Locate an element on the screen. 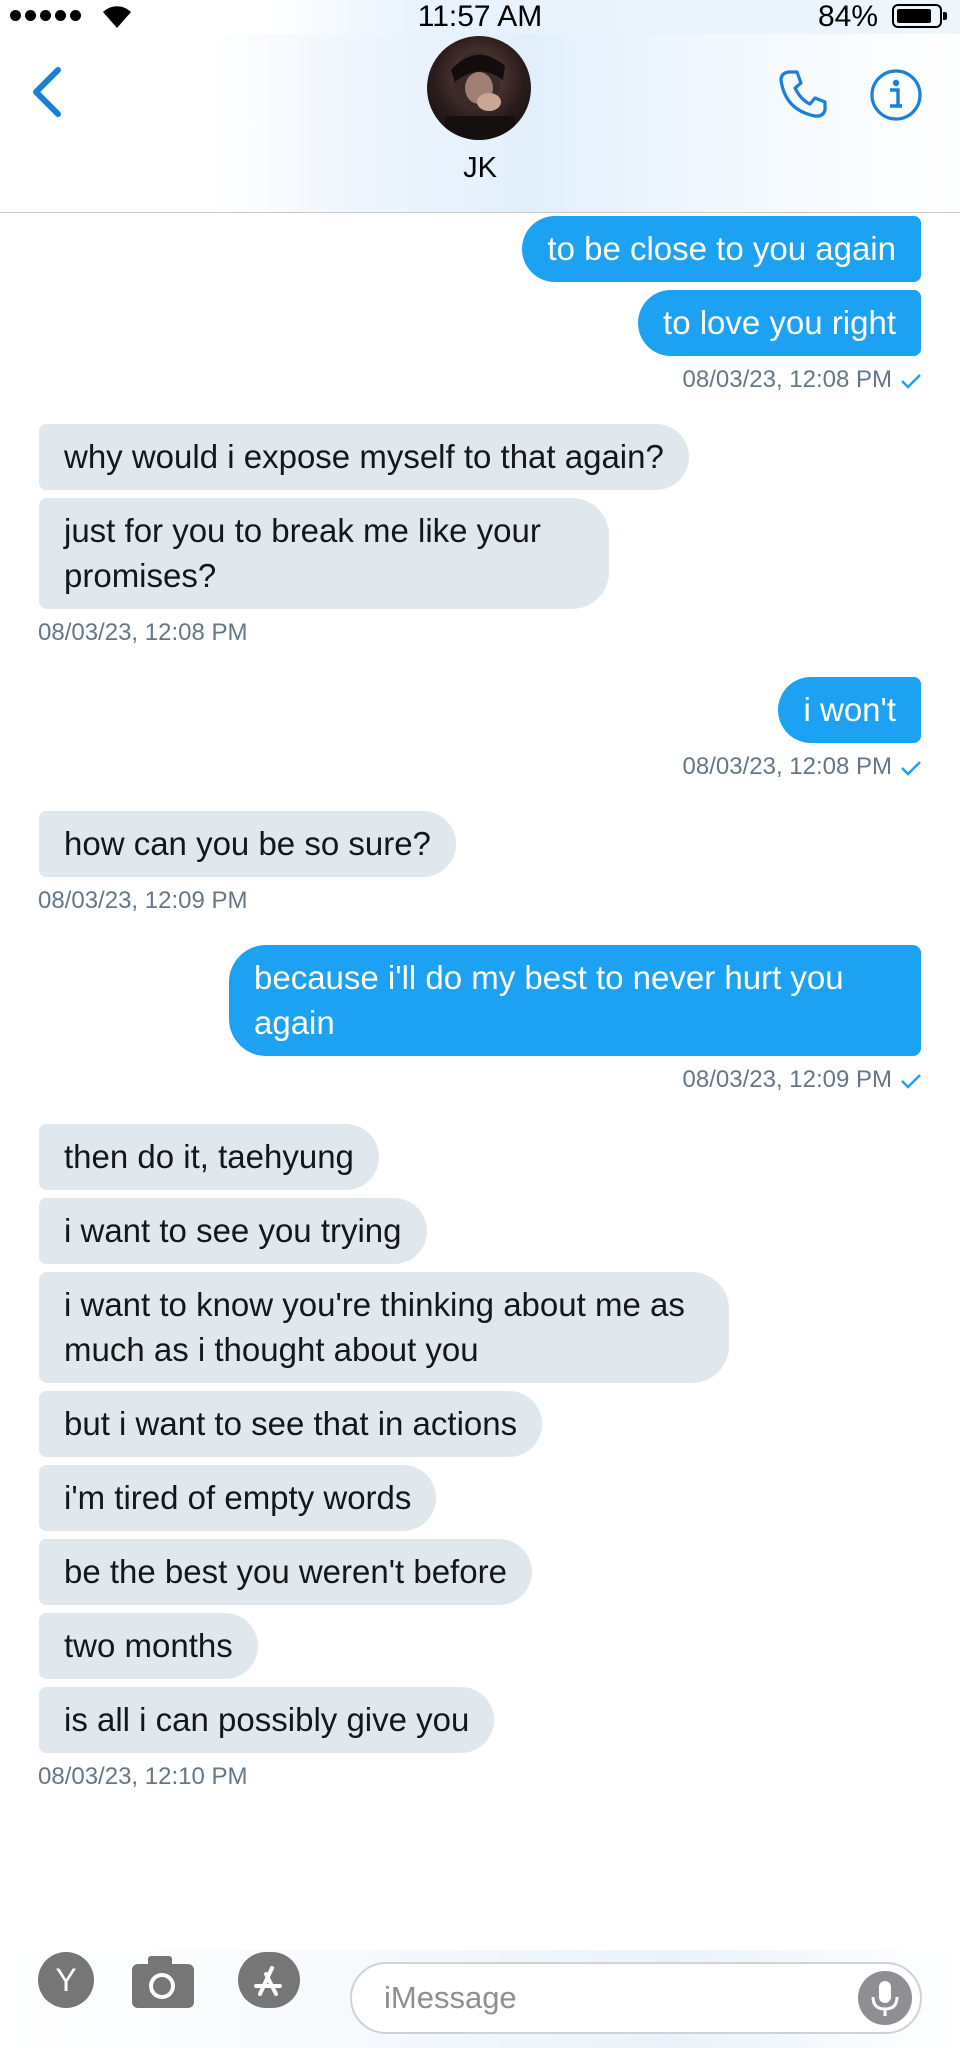 Image resolution: width=960 pixels, height=2048 pixels. incoming-bubble: but i want to see that in actions is located at coordinates (291, 1424).